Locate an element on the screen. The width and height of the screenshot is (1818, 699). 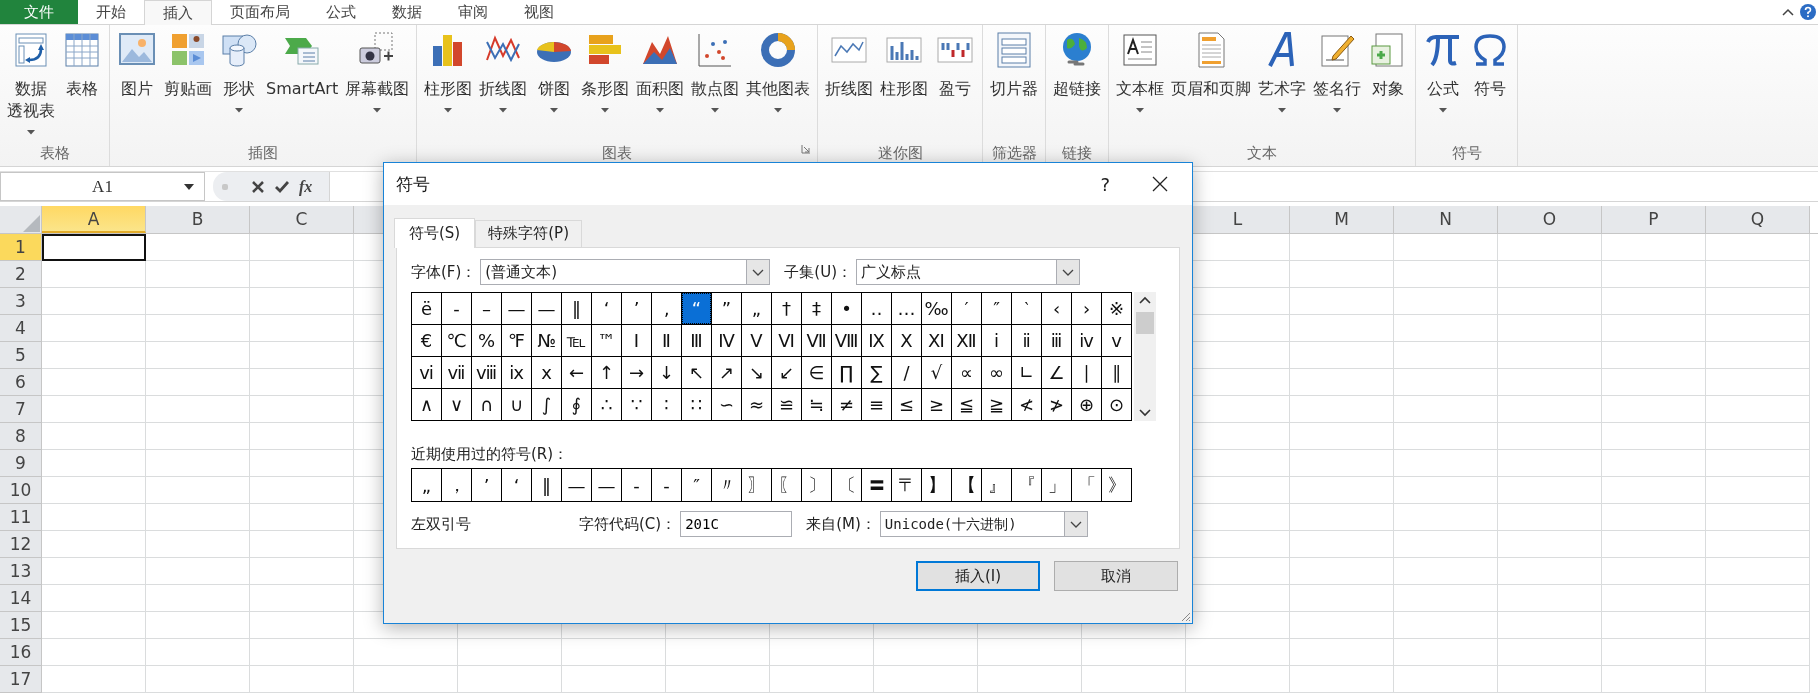
from-dropdown: Unicode(十六进制) is located at coordinates (983, 524).